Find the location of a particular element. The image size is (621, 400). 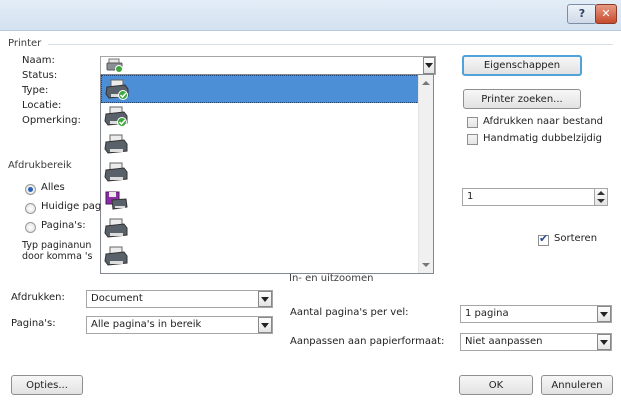

collate-checkbox is located at coordinates (543, 239).